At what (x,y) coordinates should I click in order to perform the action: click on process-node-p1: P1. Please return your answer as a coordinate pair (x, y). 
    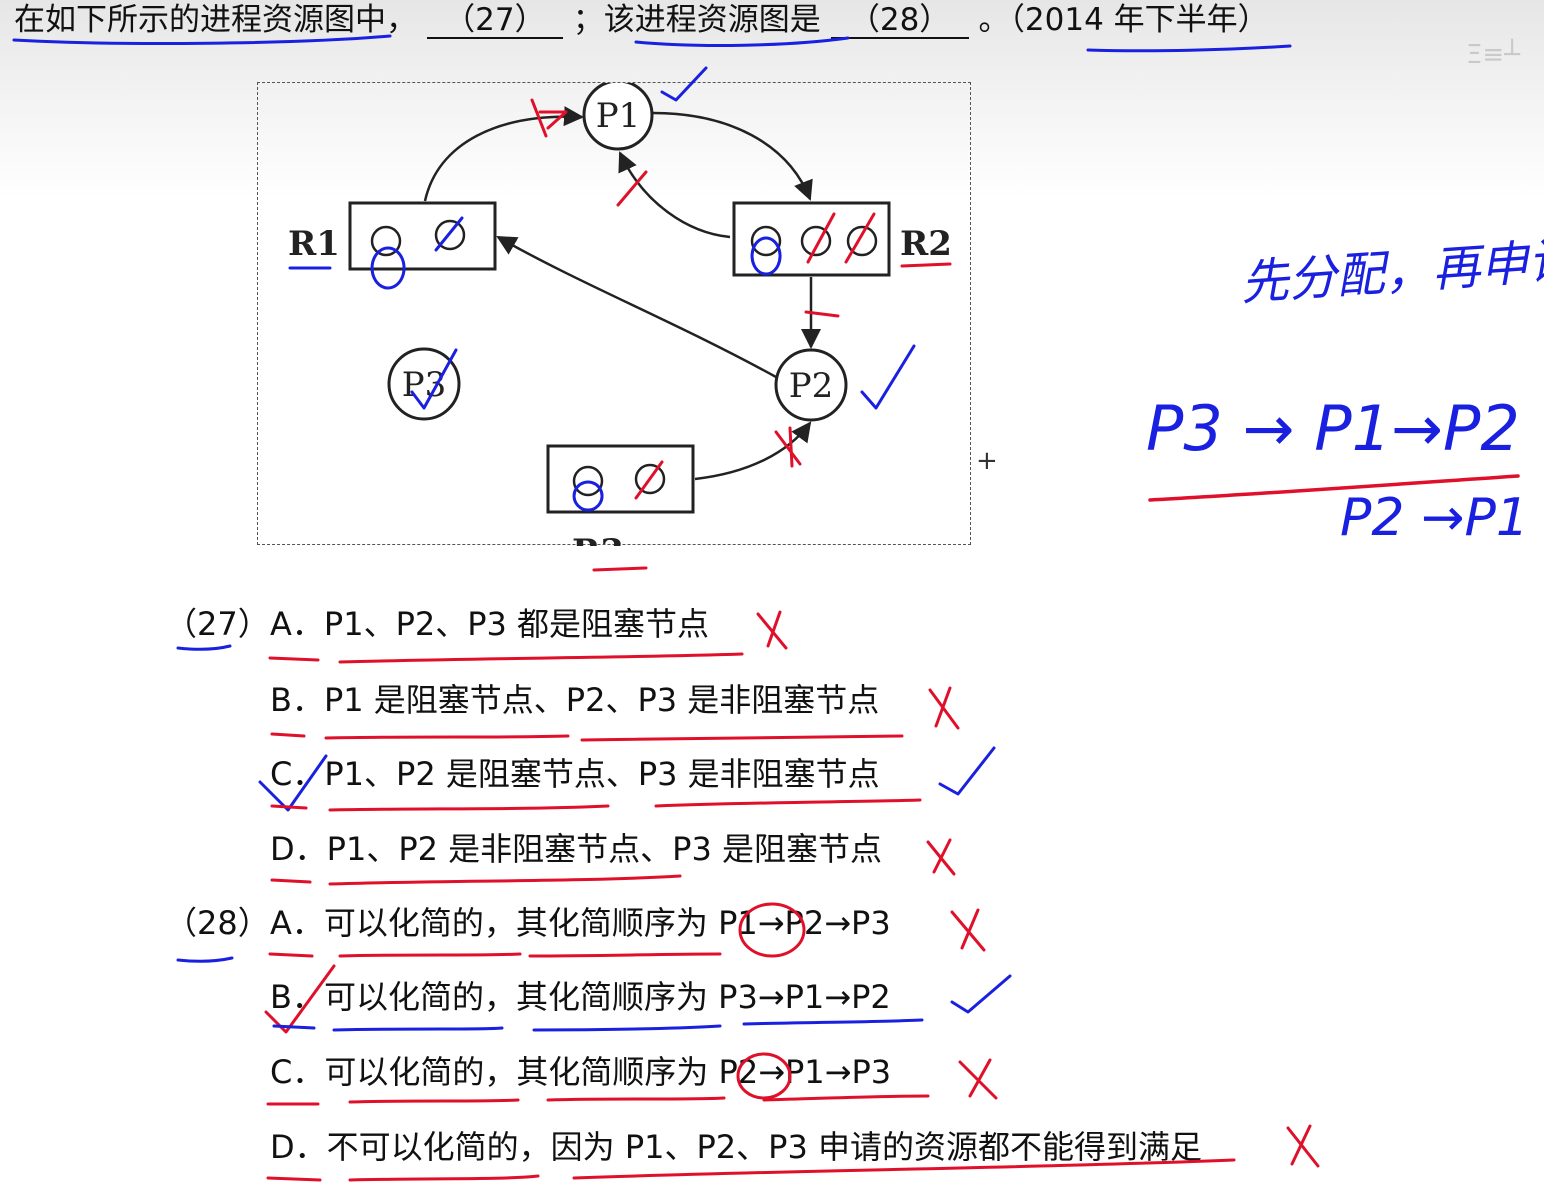
    Looking at the image, I should click on (618, 117).